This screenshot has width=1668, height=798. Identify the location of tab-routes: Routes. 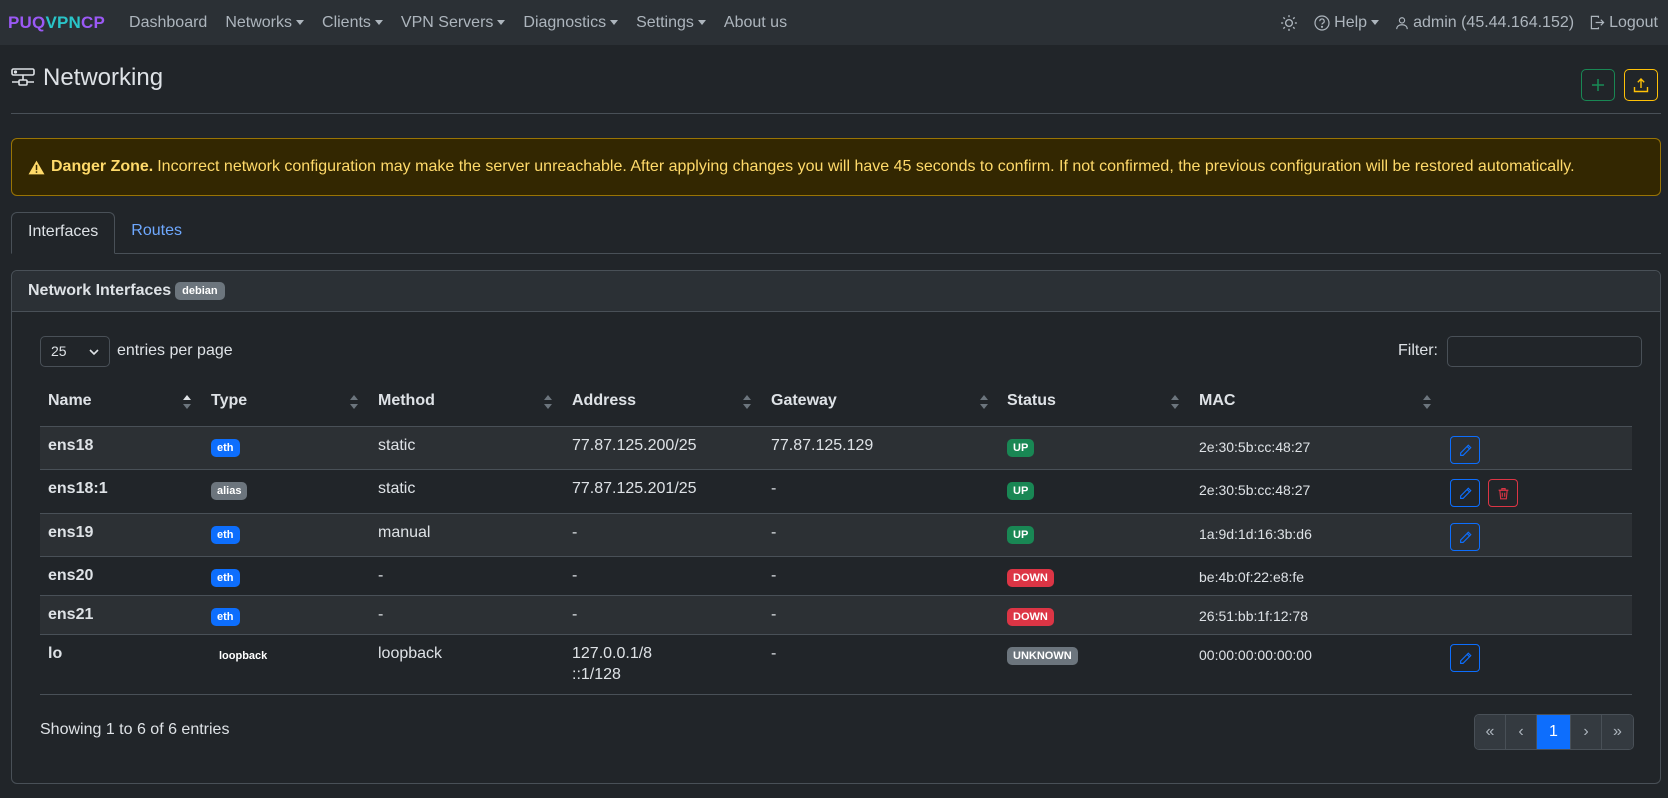
(156, 233).